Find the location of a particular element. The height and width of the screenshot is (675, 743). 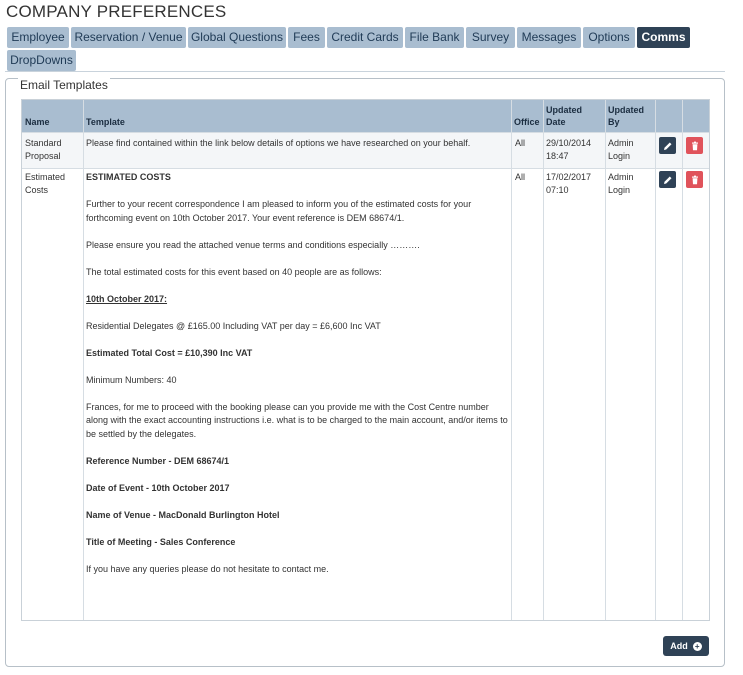

template-line: 10th October 2017: is located at coordinates (127, 298).